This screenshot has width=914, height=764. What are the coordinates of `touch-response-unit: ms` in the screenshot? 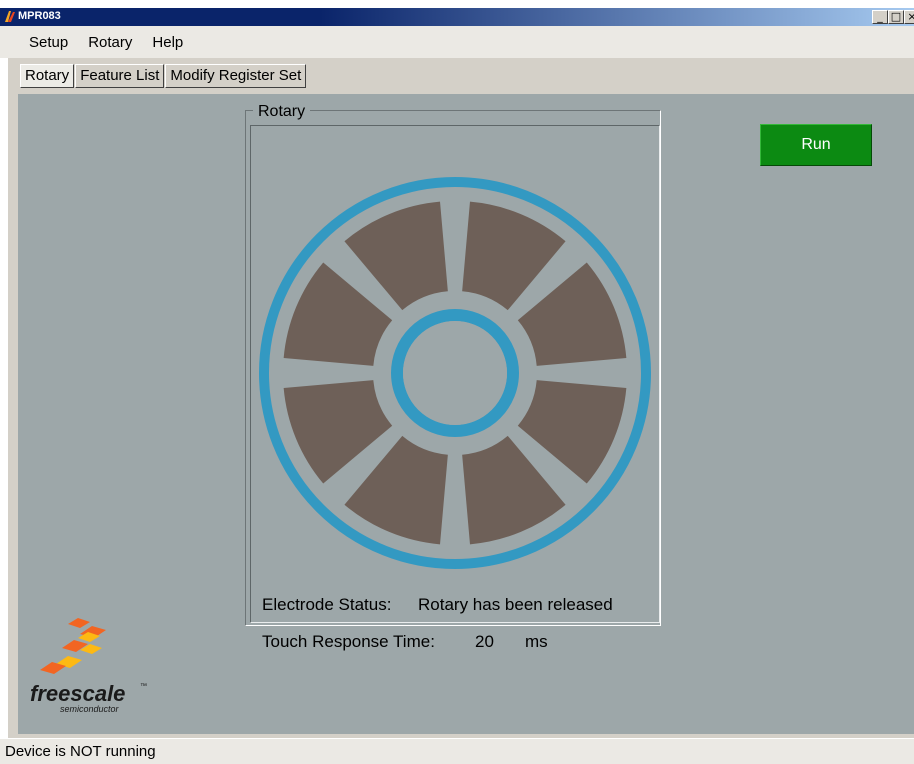 It's located at (536, 641).